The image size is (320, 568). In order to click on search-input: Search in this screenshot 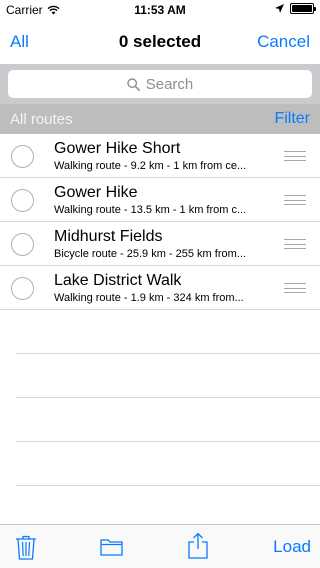, I will do `click(160, 84)`.